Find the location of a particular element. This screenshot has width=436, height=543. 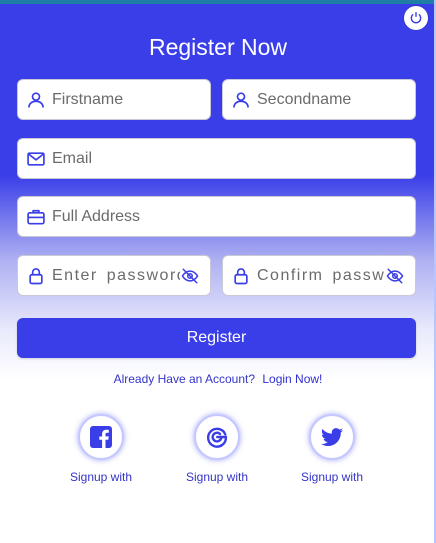

login-link: Login Now! is located at coordinates (292, 379).